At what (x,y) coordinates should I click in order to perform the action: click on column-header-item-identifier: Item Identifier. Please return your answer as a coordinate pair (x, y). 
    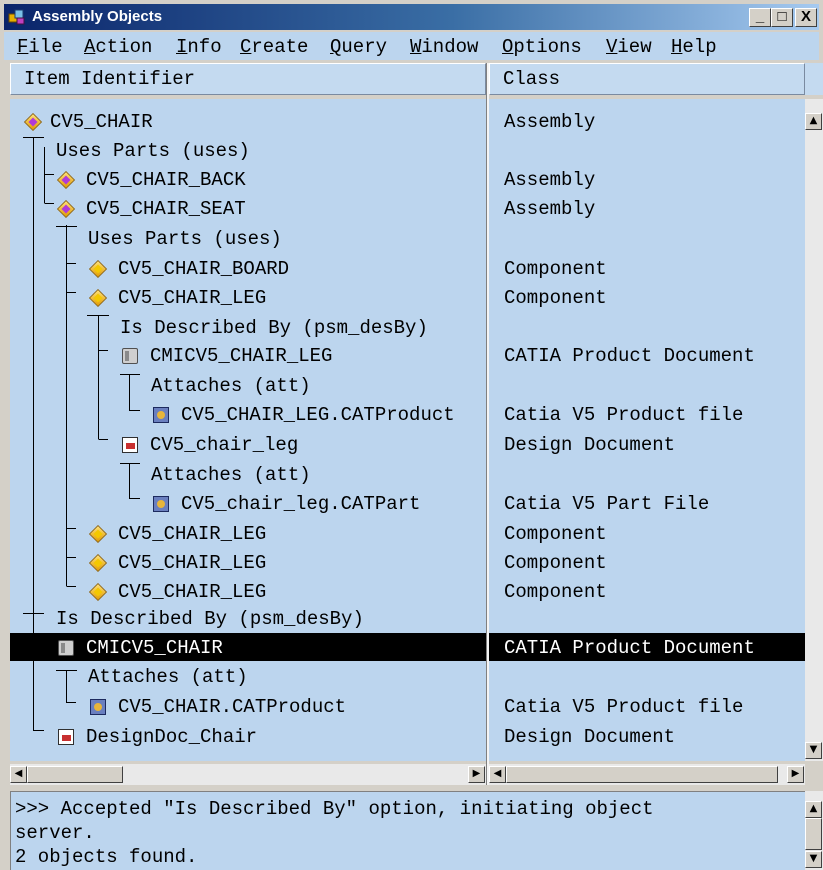
    Looking at the image, I should click on (248, 79).